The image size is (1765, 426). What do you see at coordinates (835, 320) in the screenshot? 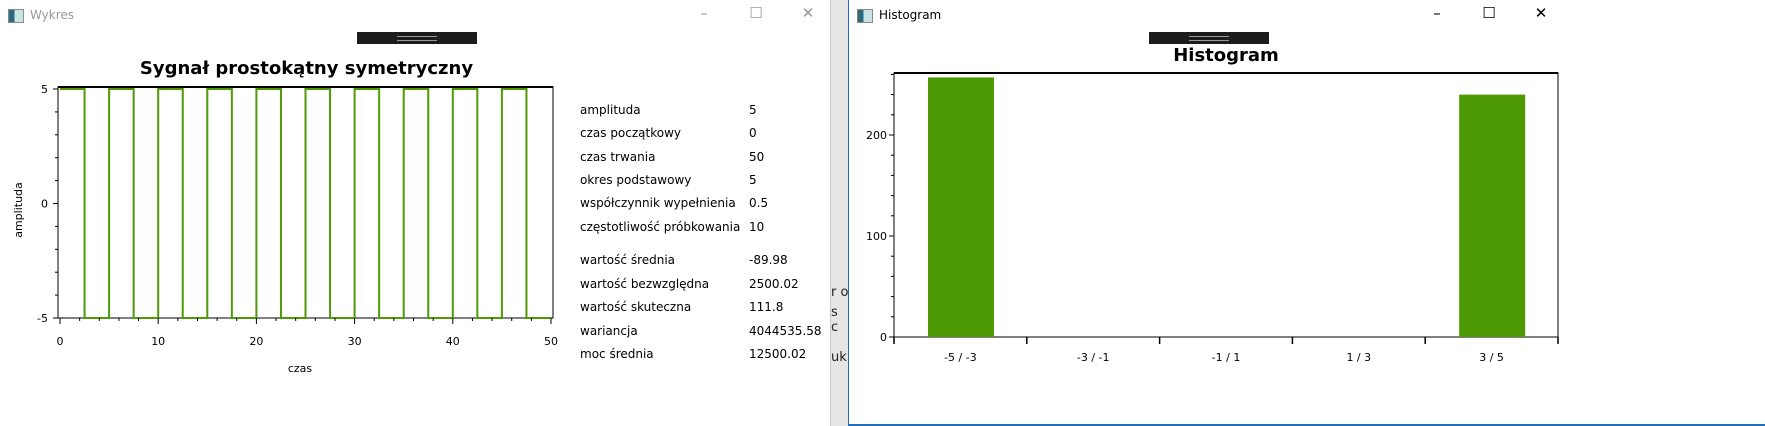
I see `background-text: s c` at bounding box center [835, 320].